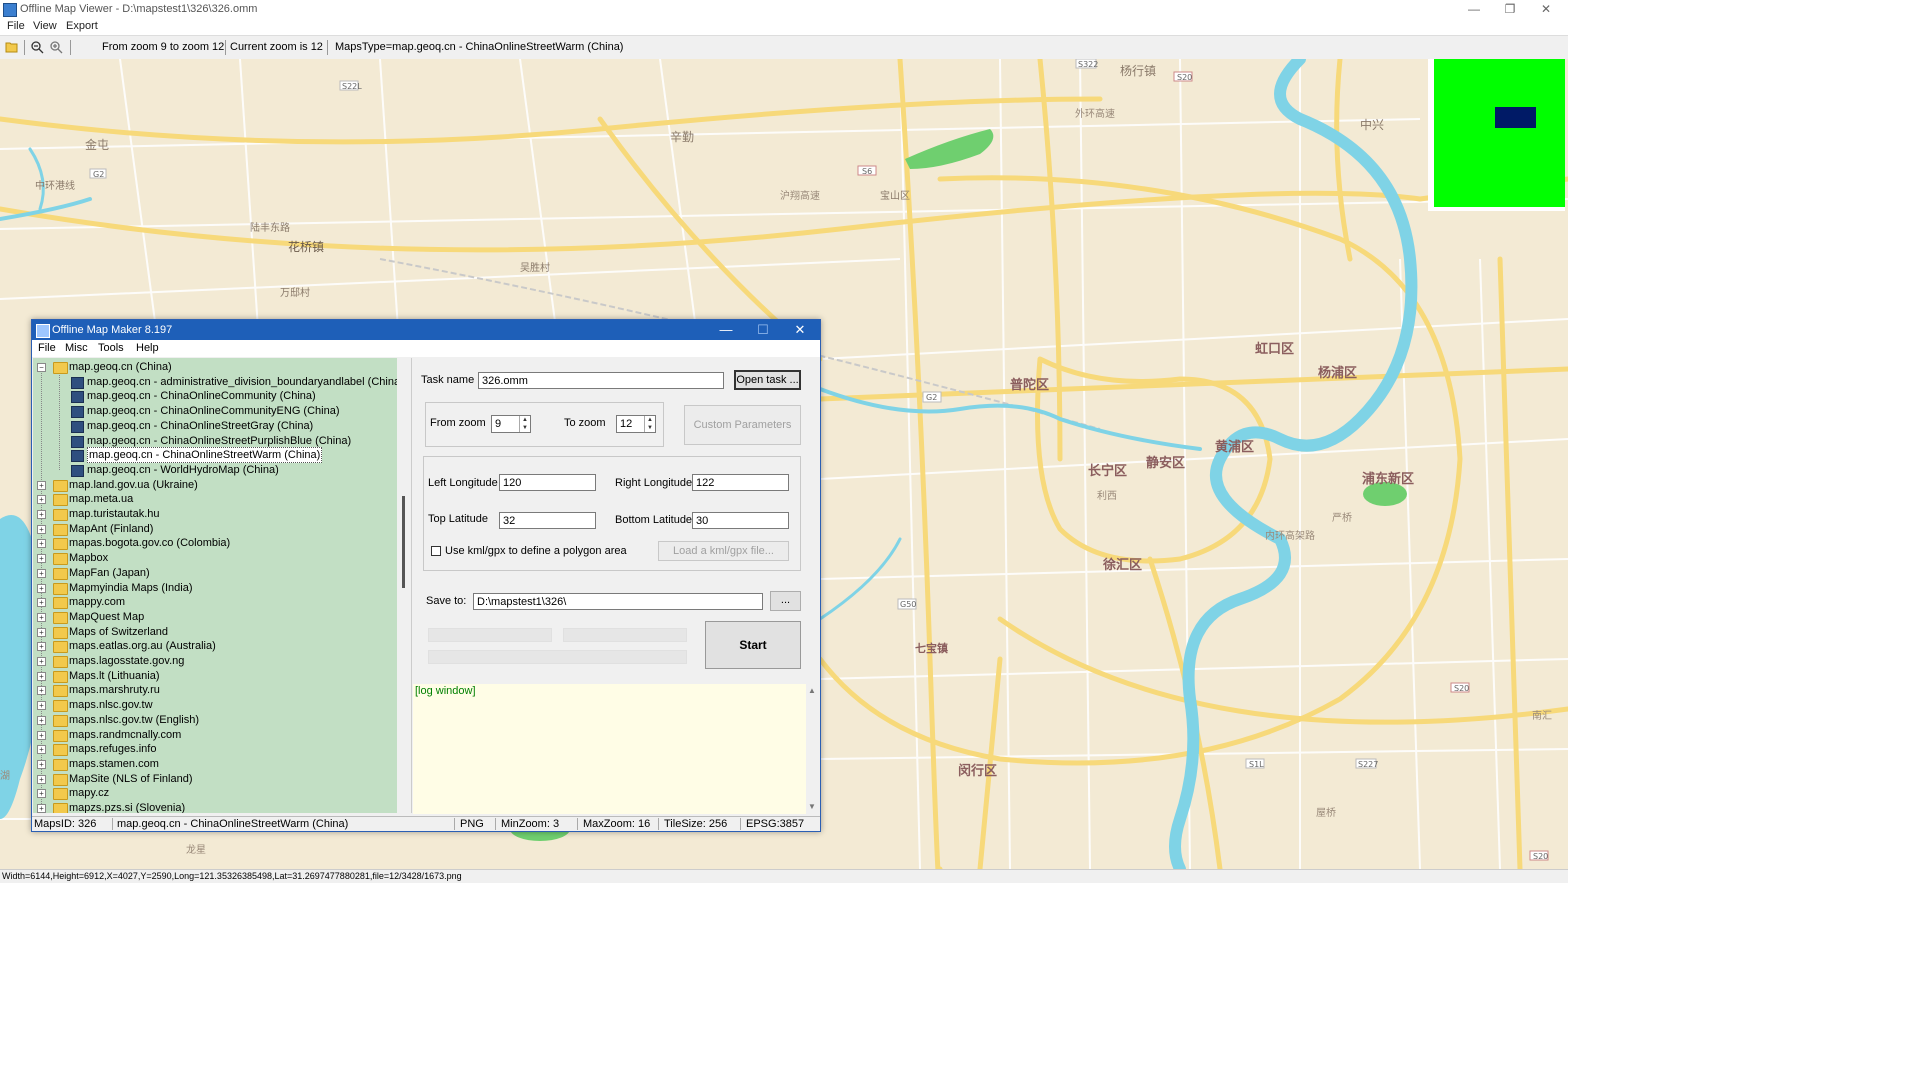 The image size is (1920, 1080). I want to click on tree-item: + maps.eatlas.org.au (Australia), so click(215, 646).